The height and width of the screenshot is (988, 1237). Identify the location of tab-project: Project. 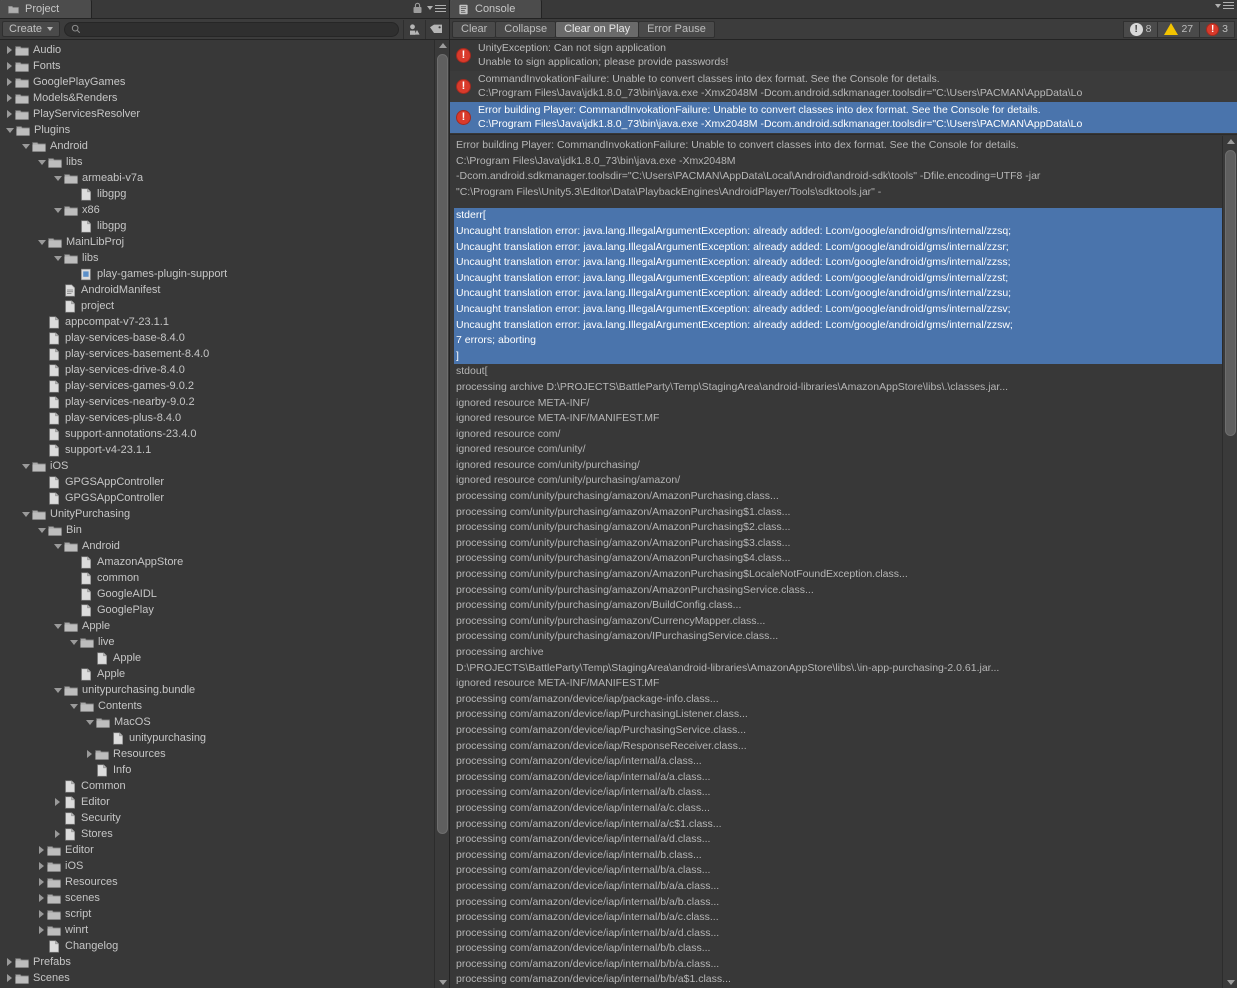
(46, 9).